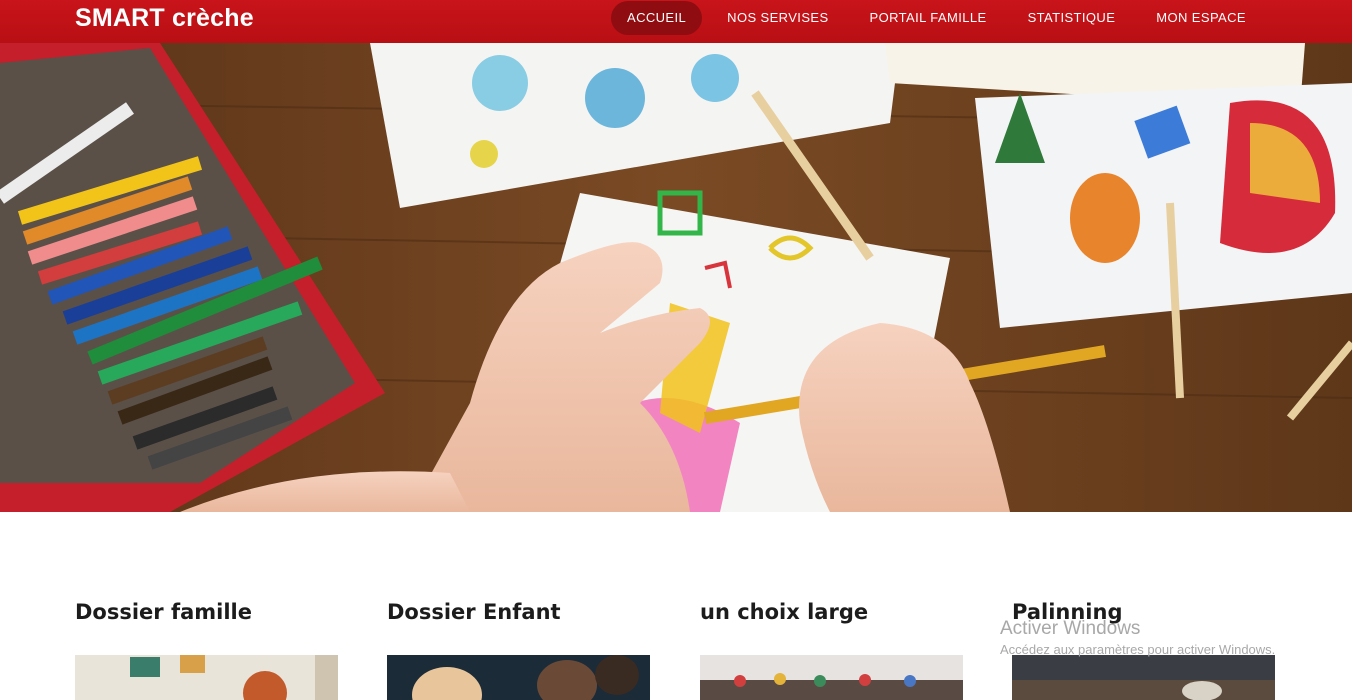 Image resolution: width=1352 pixels, height=700 pixels. What do you see at coordinates (928, 18) in the screenshot?
I see `nav-item-portail-famille: PORTAIL FAMILLE` at bounding box center [928, 18].